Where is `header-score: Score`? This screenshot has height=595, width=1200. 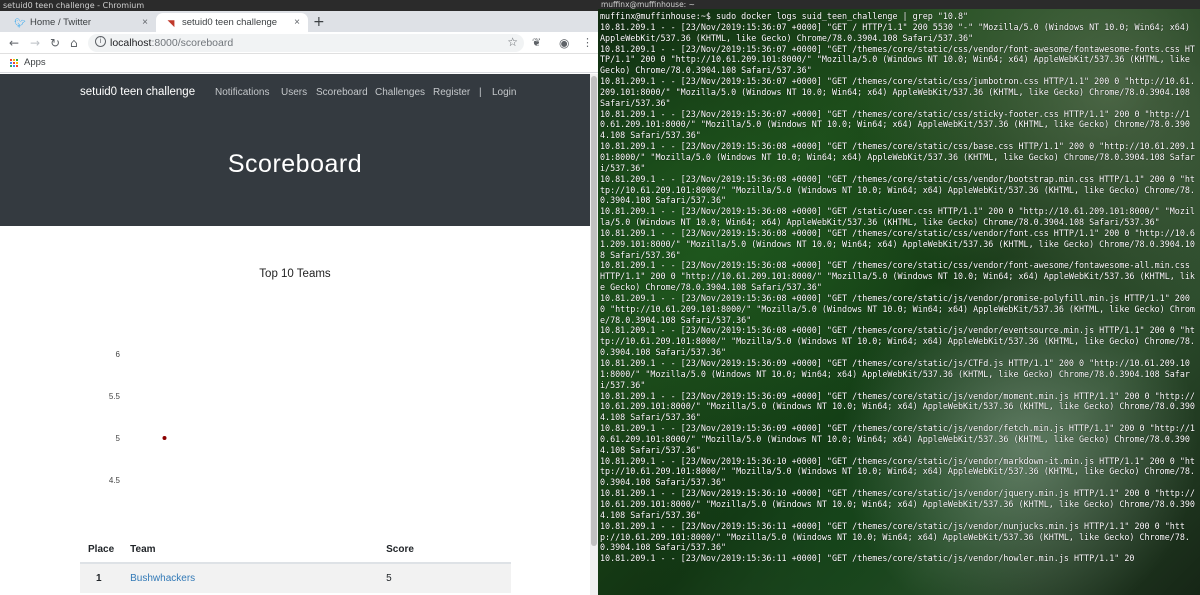
header-score: Score is located at coordinates (444, 550).